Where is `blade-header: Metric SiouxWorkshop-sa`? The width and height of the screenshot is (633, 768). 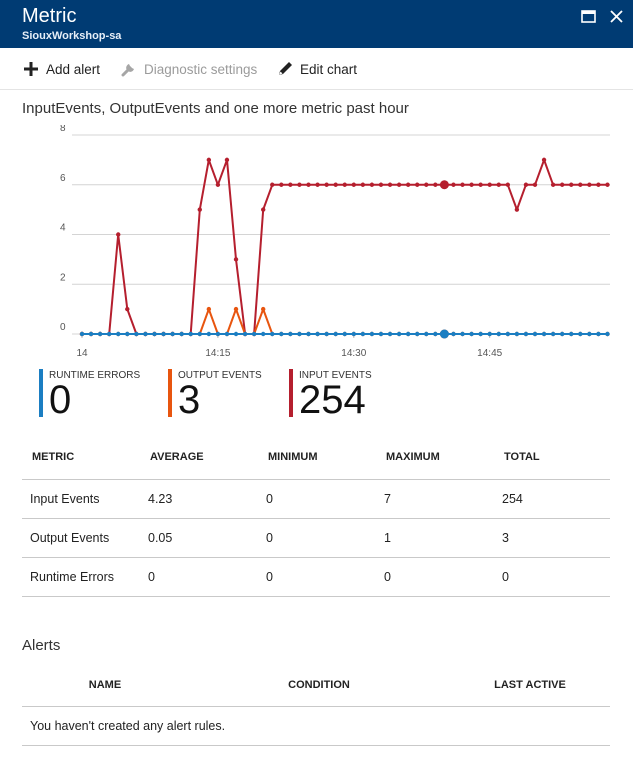 blade-header: Metric SiouxWorkshop-sa is located at coordinates (316, 24).